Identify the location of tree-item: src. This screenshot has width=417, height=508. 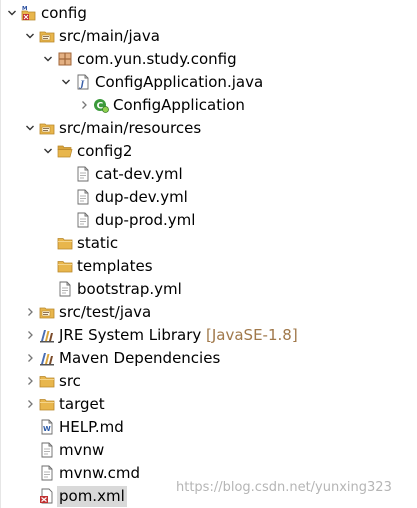
(208, 381).